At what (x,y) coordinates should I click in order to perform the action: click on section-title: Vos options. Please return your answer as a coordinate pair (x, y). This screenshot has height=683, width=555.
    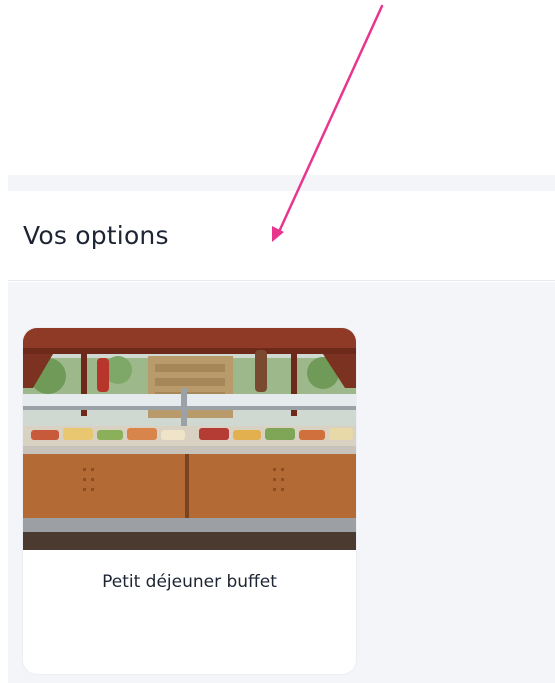
    Looking at the image, I should click on (96, 235).